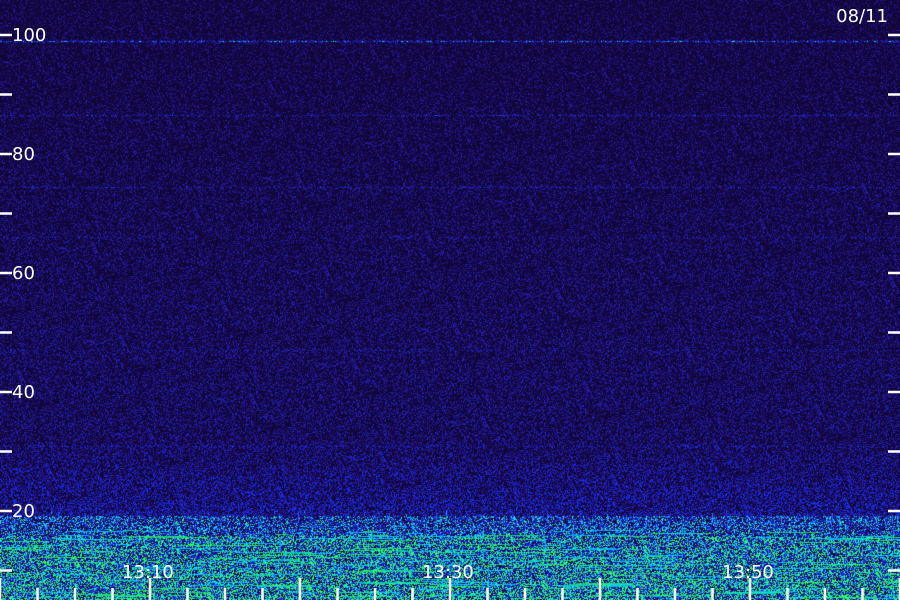 This screenshot has width=900, height=600. What do you see at coordinates (23, 511) in the screenshot?
I see `y-tick-label-20: 20` at bounding box center [23, 511].